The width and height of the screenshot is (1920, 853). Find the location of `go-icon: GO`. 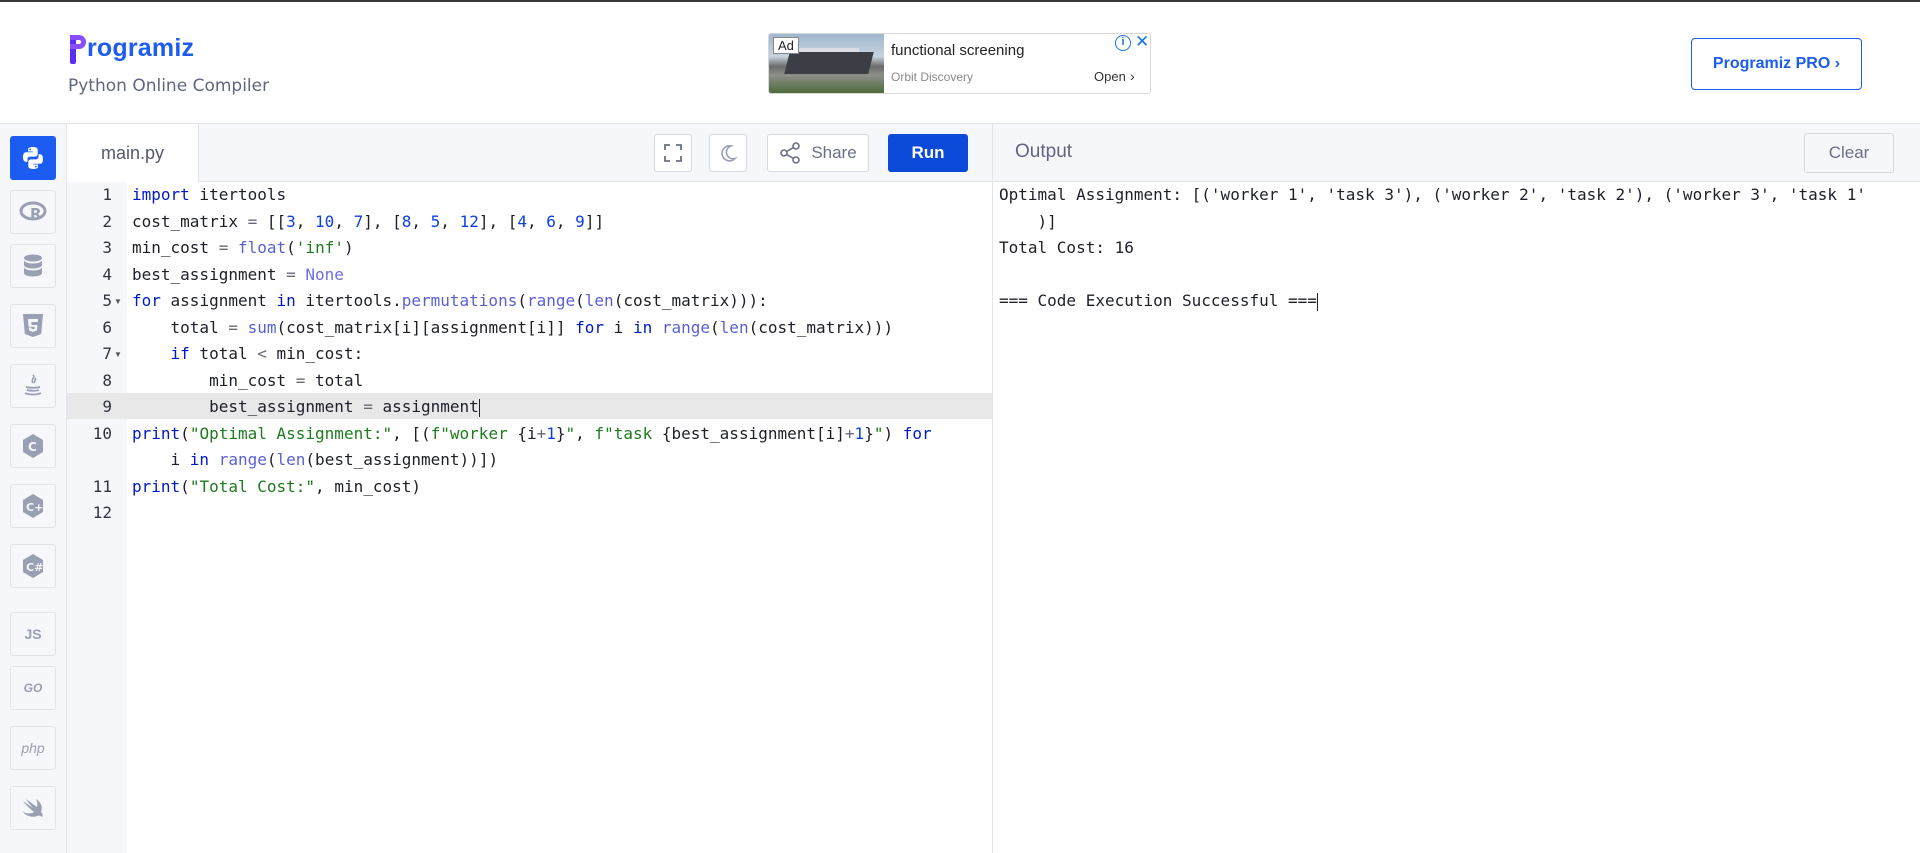

go-icon: GO is located at coordinates (33, 688).